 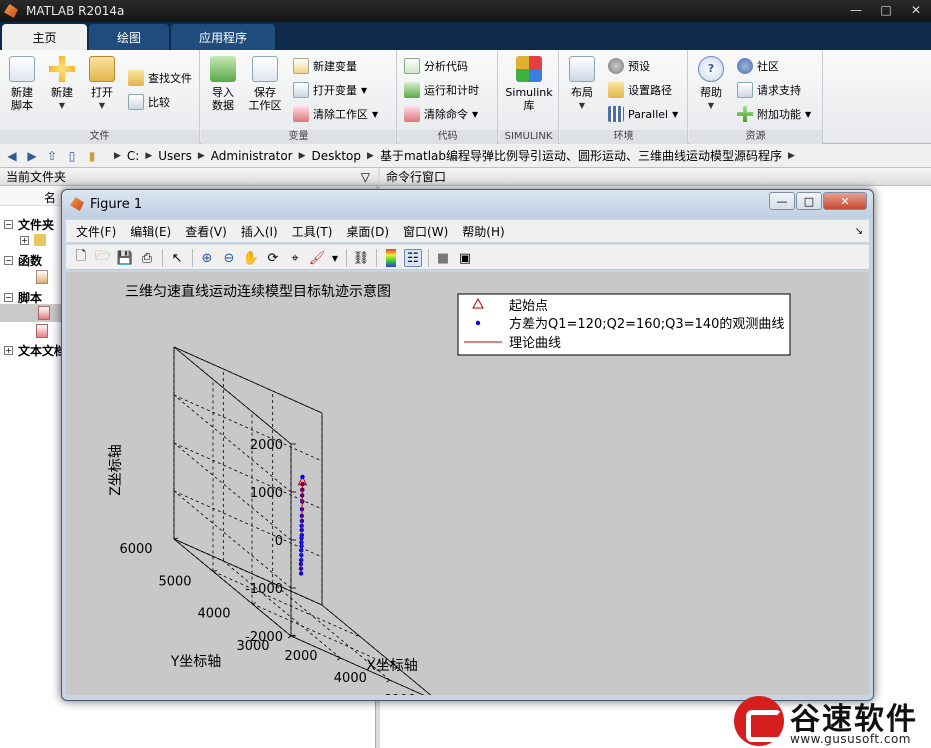 I want to click on breadcrumb-item: Desktop, so click(x=337, y=156).